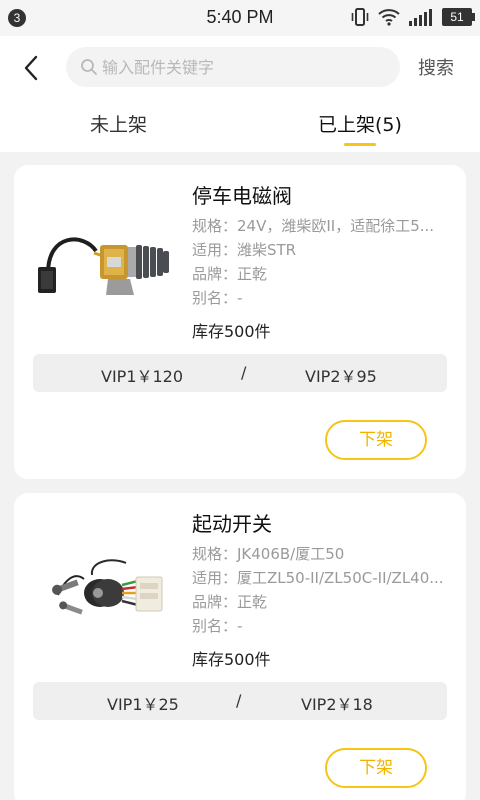 This screenshot has width=480, height=800. I want to click on product-spec: 规格：JK406B/厦工50, so click(268, 554).